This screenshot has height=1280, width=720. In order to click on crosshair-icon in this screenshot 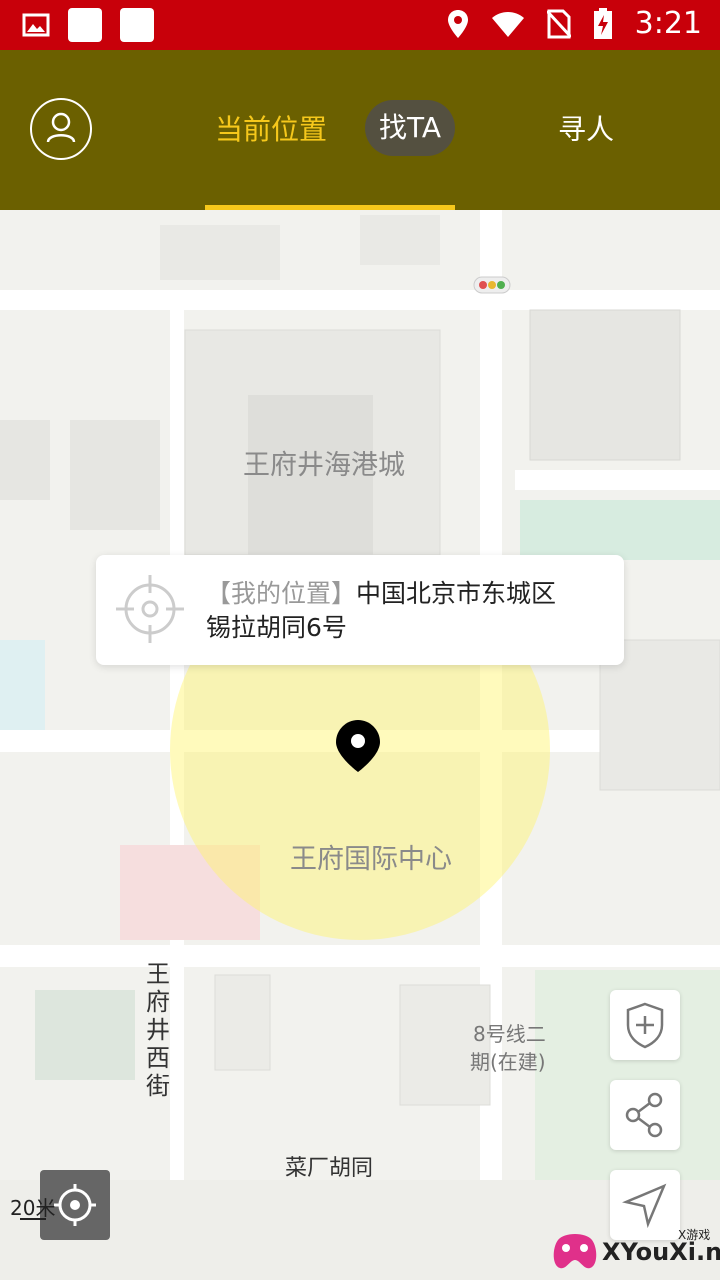, I will do `click(150, 609)`.